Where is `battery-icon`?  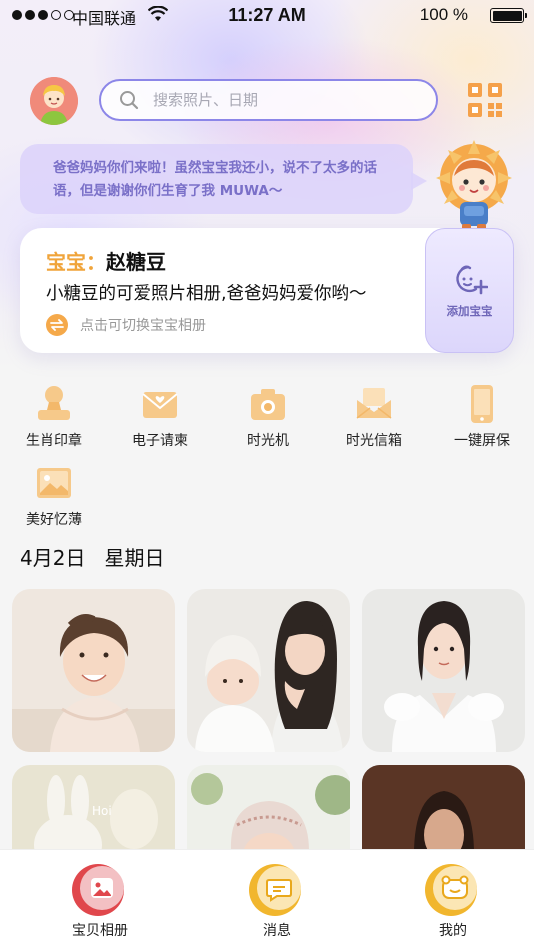
battery-icon is located at coordinates (508, 15).